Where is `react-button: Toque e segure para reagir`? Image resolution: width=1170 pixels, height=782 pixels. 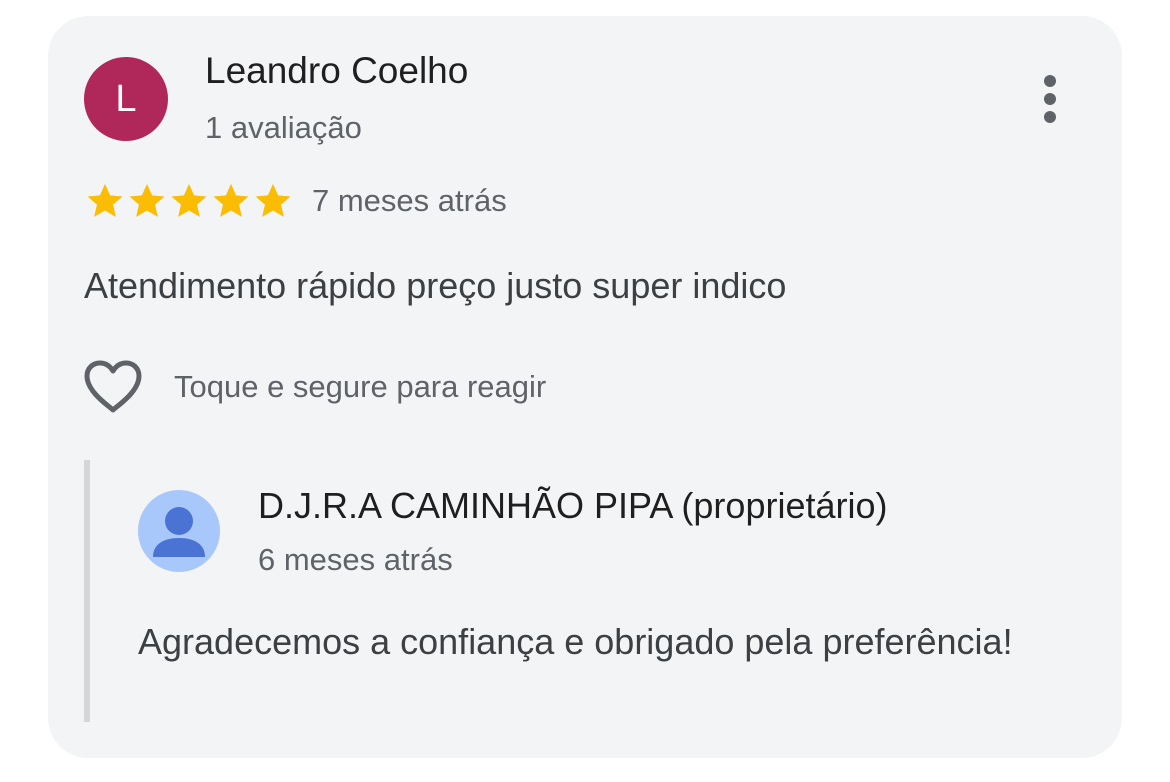 react-button: Toque e segure para reagir is located at coordinates (314, 387).